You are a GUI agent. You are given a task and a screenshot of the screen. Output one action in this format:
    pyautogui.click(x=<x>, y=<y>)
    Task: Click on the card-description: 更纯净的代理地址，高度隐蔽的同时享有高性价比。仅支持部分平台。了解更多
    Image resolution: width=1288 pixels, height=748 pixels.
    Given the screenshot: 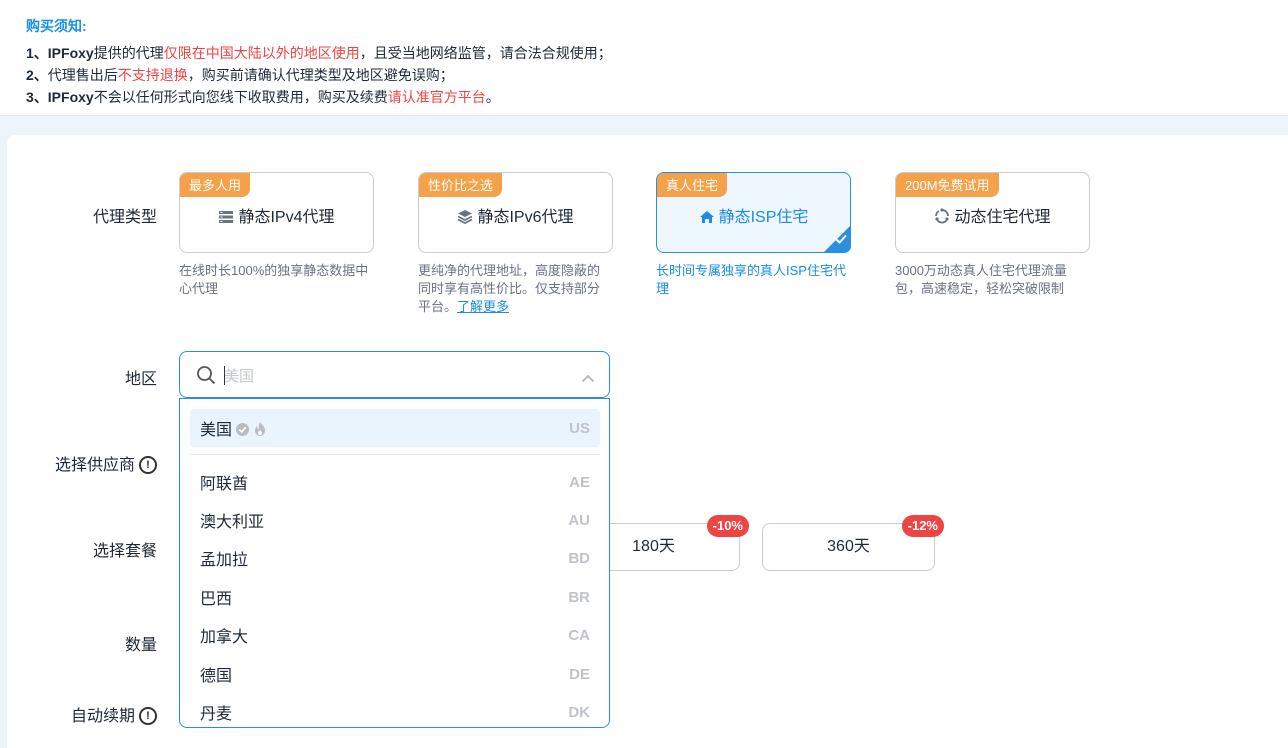 What is the action you would take?
    pyautogui.click(x=509, y=288)
    